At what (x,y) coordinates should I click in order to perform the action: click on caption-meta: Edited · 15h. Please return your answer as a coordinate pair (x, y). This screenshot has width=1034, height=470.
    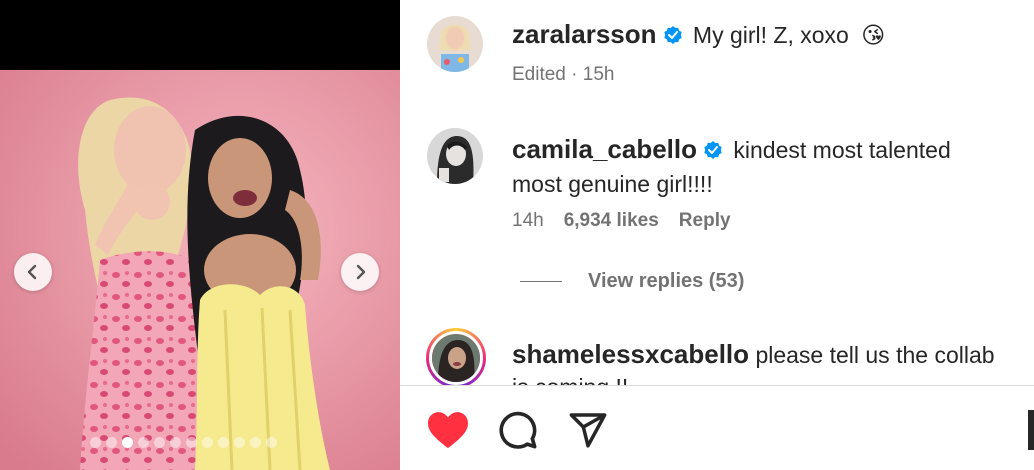
    Looking at the image, I should click on (563, 75).